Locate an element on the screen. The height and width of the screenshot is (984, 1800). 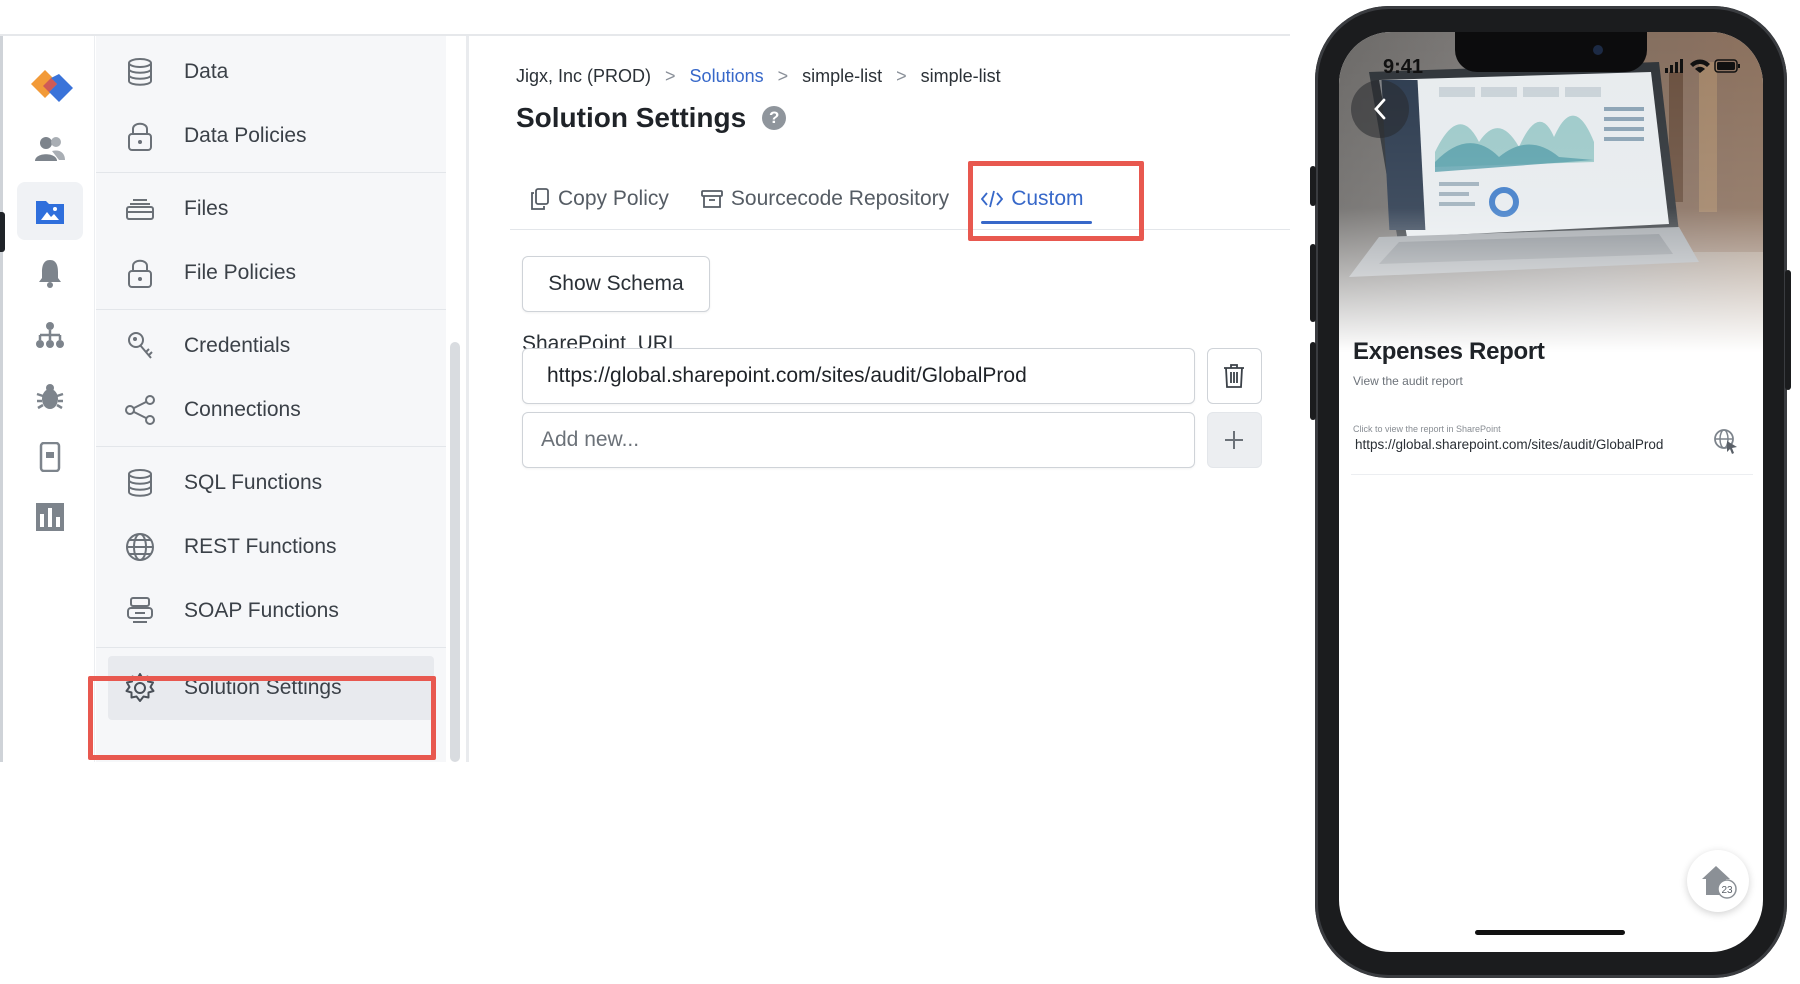
hierarchy-icon is located at coordinates (50, 335).